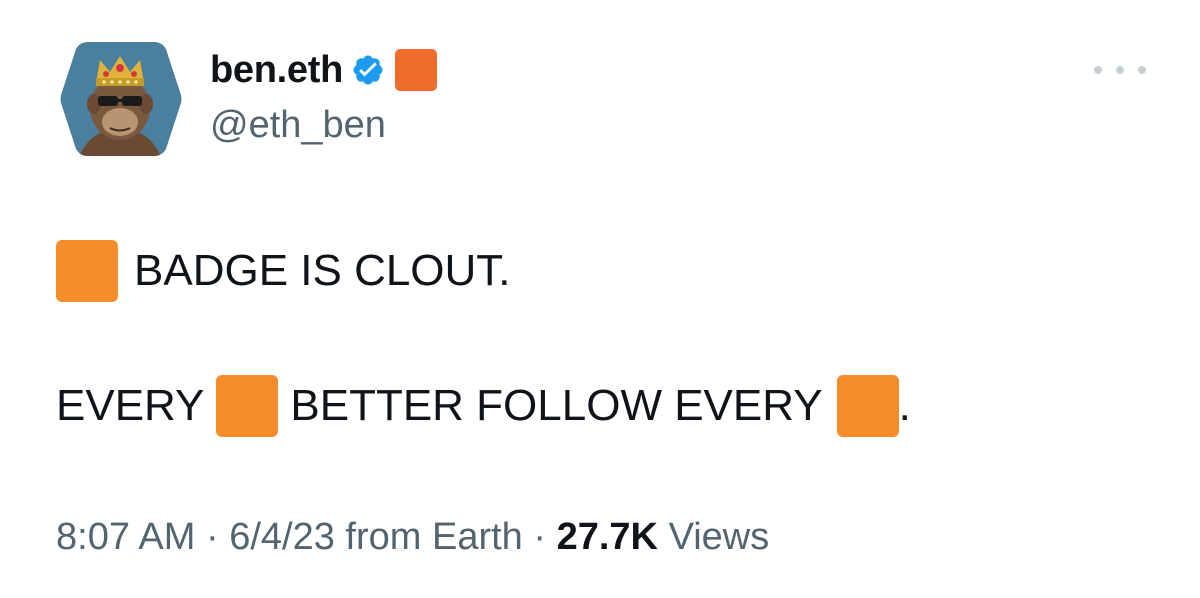 This screenshot has height=598, width=1200. What do you see at coordinates (130, 405) in the screenshot?
I see `tweet-text: EVERY` at bounding box center [130, 405].